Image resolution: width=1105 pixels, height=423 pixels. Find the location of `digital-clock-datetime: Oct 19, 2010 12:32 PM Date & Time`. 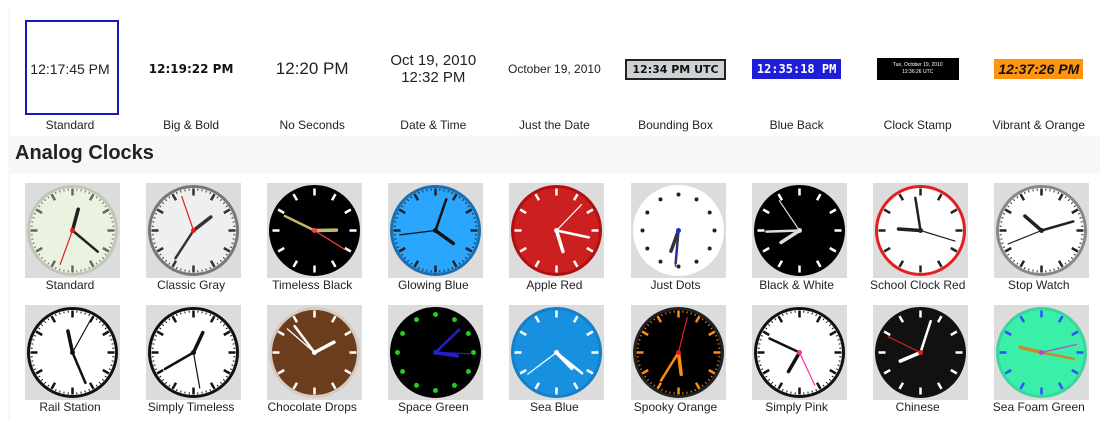

digital-clock-datetime: Oct 19, 2010 12:32 PM Date & Time is located at coordinates (433, 72).